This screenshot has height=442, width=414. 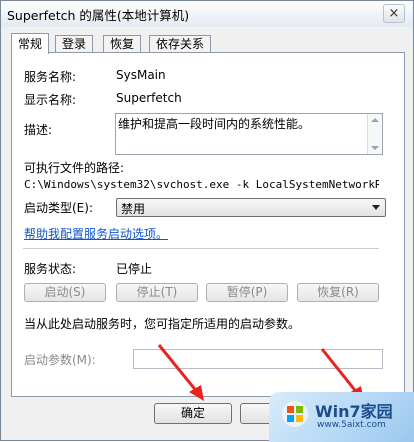 What do you see at coordinates (133, 209) in the screenshot?
I see `startup-type-value: 禁用` at bounding box center [133, 209].